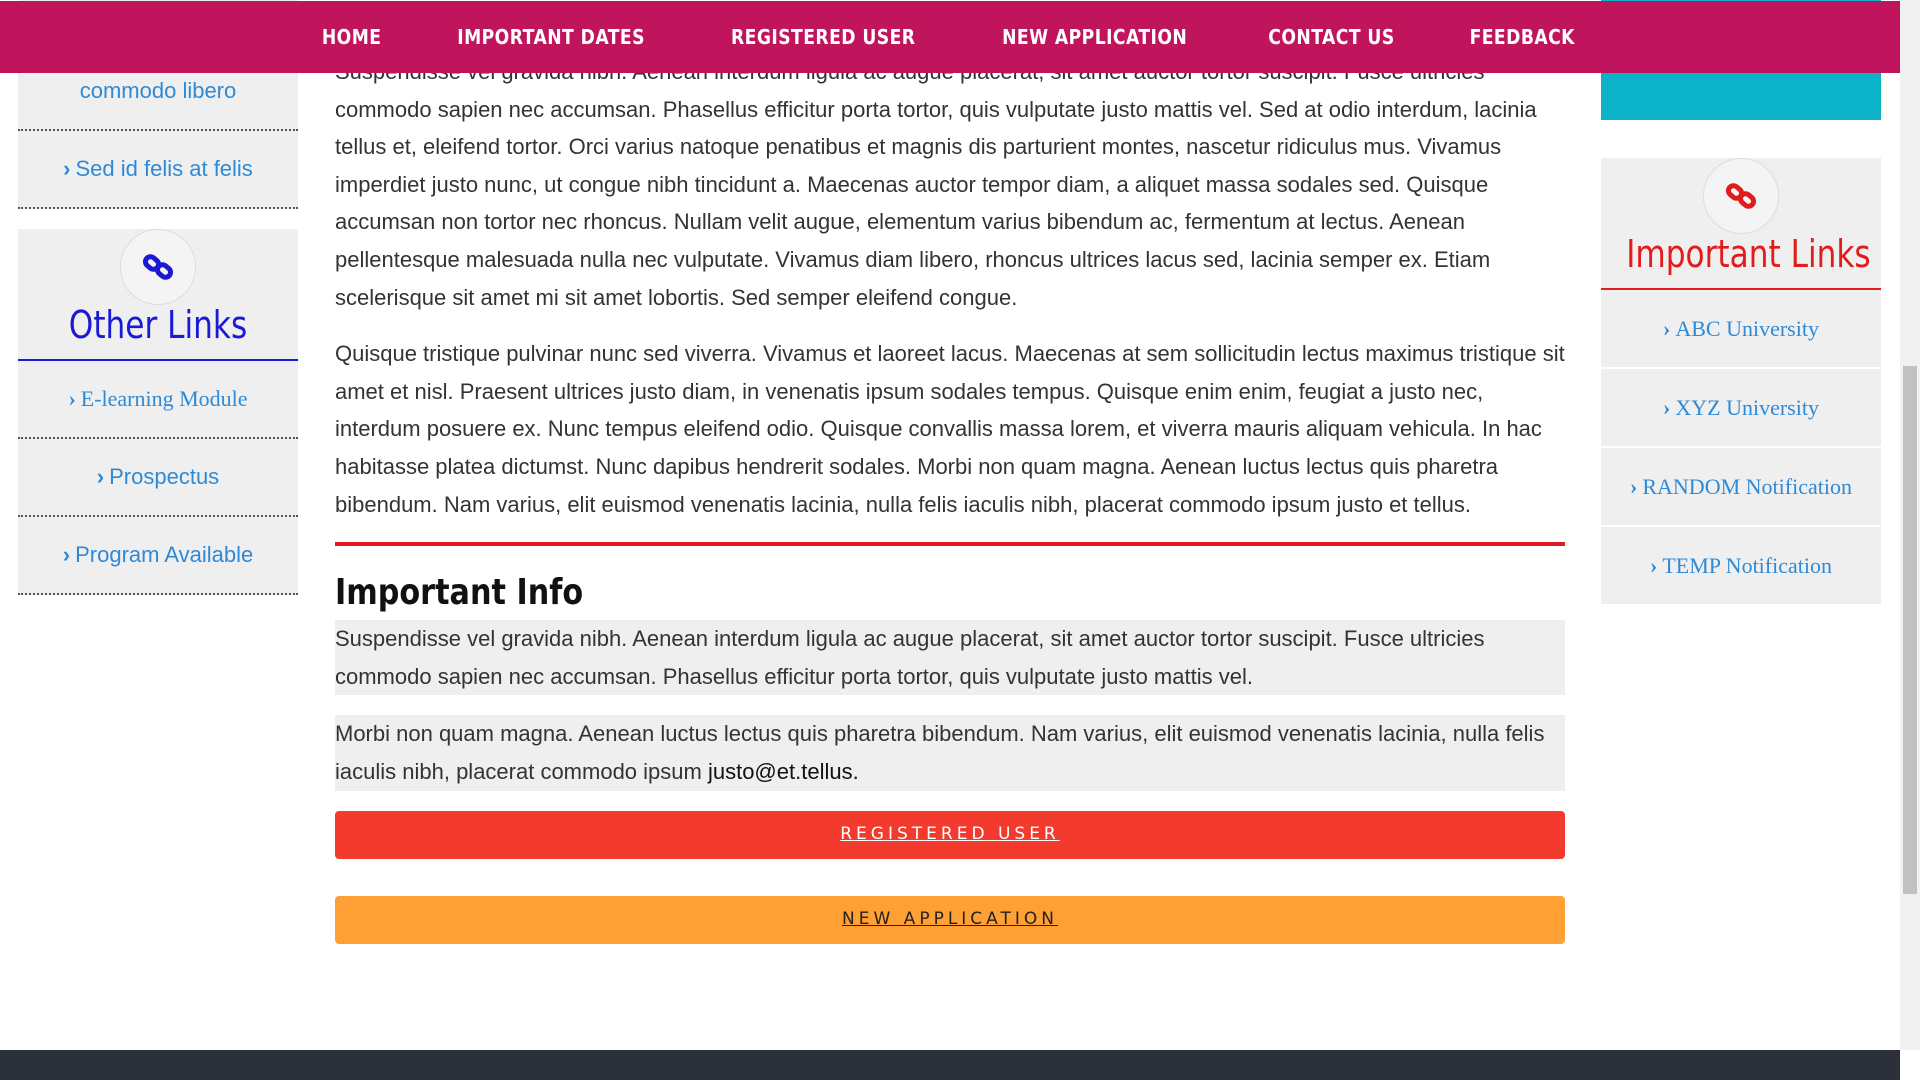 The image size is (1920, 1080). What do you see at coordinates (1521, 37) in the screenshot?
I see `nav-feedback: FEEDBACK` at bounding box center [1521, 37].